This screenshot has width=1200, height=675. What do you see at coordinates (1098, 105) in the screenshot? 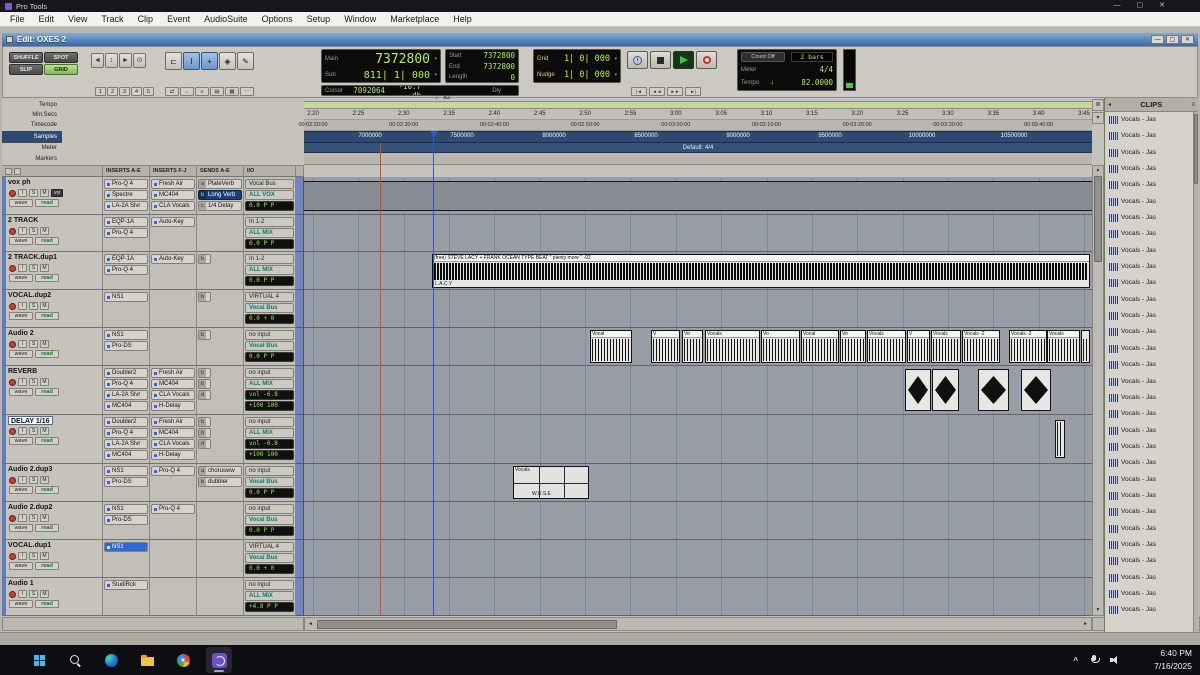
I see `ruler-view-button: ≣` at bounding box center [1098, 105].